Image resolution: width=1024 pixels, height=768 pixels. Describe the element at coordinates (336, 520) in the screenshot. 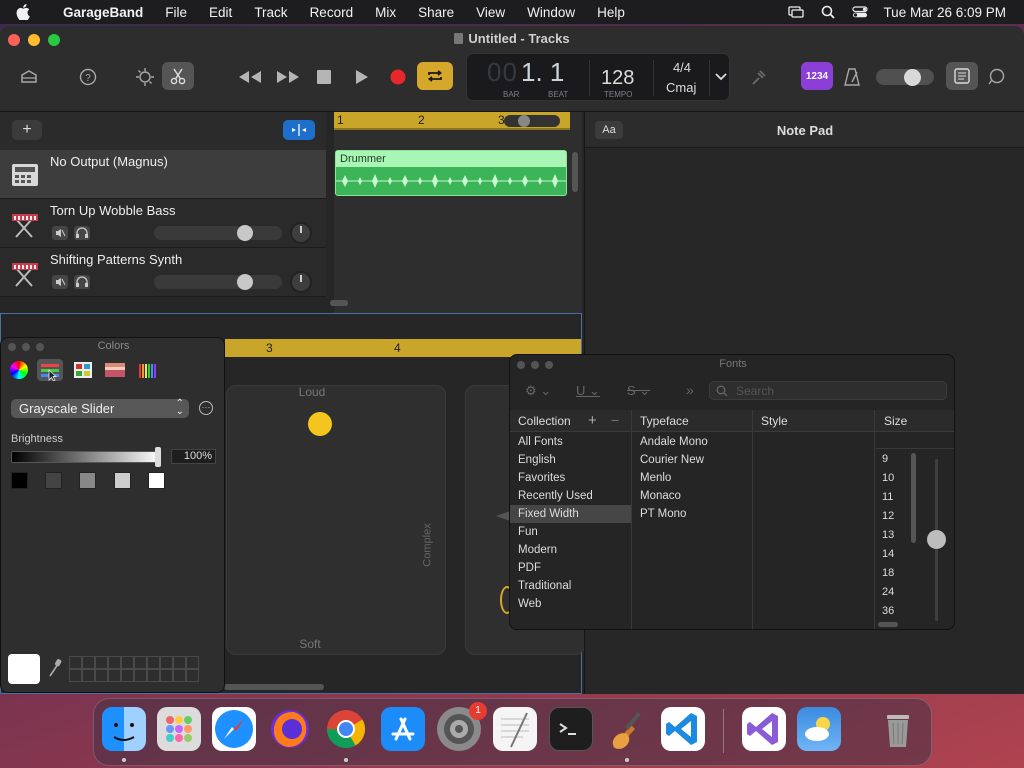

I see `loud-soft-xy-pad: Loud Soft` at that location.